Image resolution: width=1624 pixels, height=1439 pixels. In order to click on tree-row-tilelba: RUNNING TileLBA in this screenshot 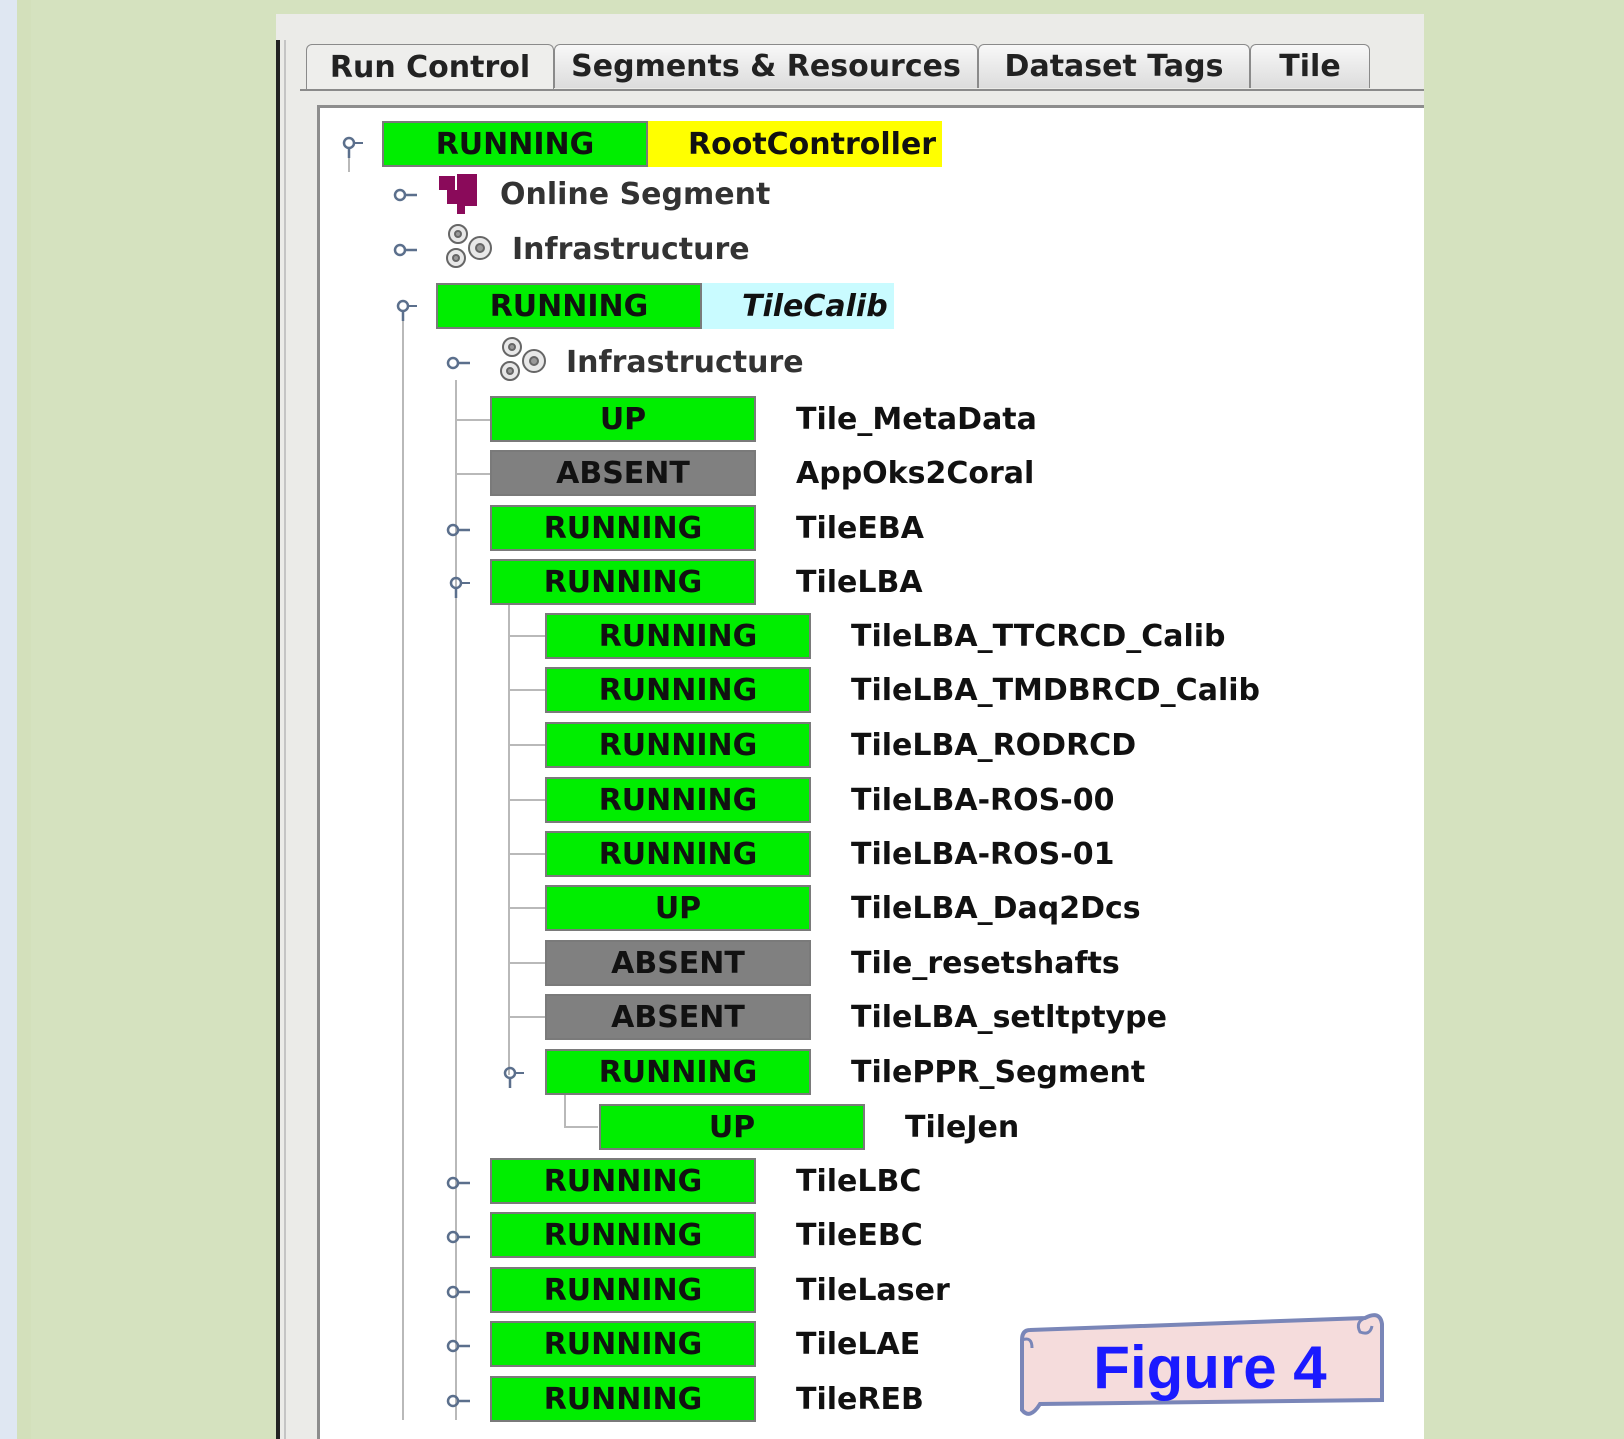, I will do `click(706, 582)`.